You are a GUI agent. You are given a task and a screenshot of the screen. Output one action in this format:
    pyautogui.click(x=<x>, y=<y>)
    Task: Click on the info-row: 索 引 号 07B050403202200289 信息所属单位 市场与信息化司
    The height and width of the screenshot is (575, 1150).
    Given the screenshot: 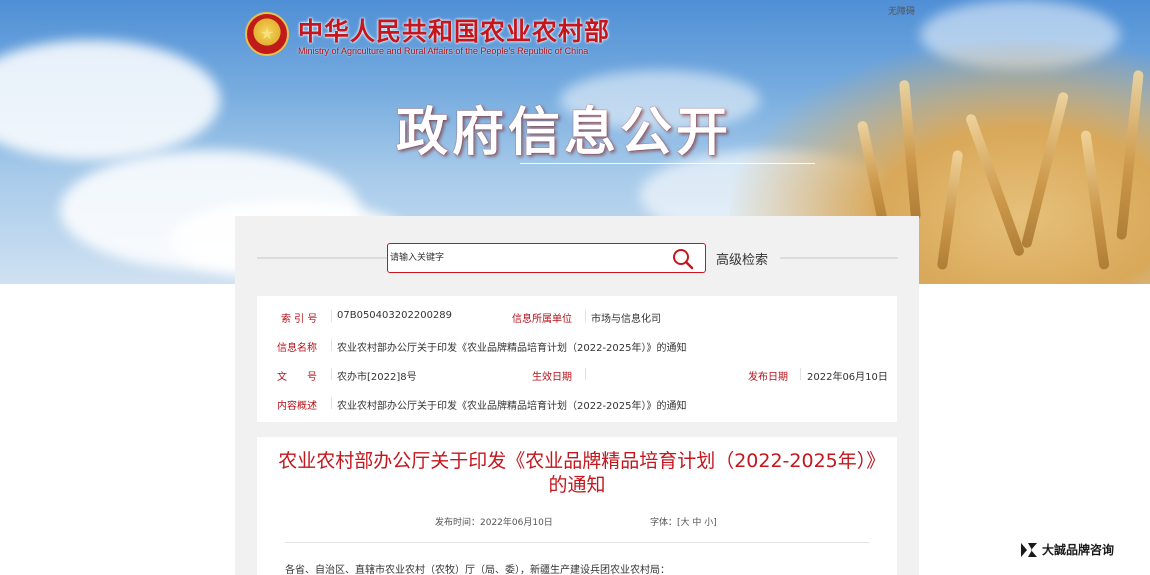 What is the action you would take?
    pyautogui.click(x=577, y=316)
    